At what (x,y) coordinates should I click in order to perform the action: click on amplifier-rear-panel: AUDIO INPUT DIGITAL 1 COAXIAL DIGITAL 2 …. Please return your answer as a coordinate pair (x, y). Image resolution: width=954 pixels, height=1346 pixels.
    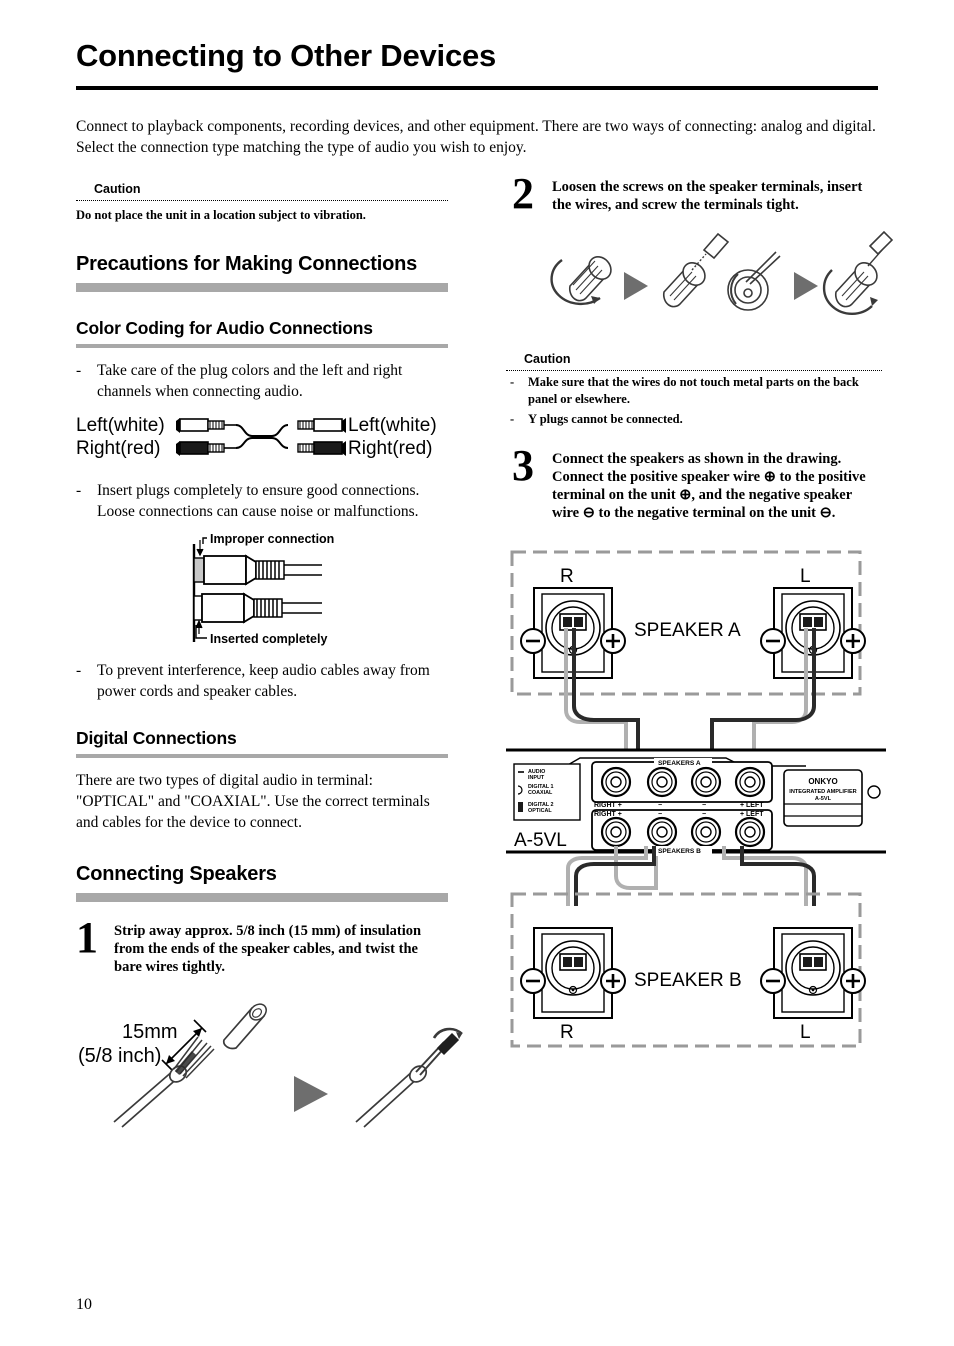
    Looking at the image, I should click on (696, 801).